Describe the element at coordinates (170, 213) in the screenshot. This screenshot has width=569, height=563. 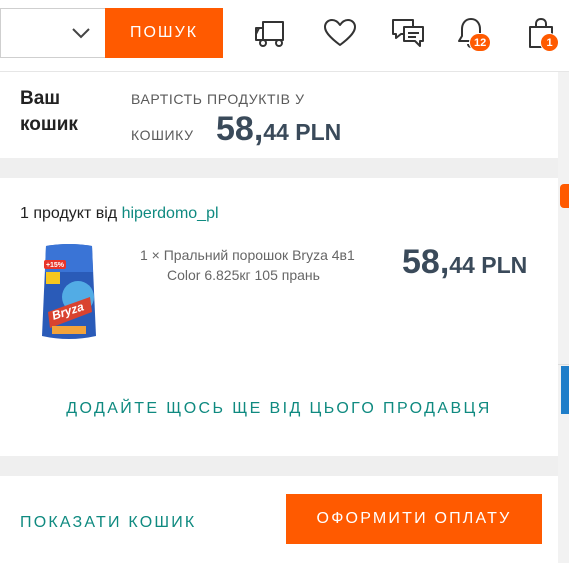
I see `seller-link: hiperdomo_pl` at that location.